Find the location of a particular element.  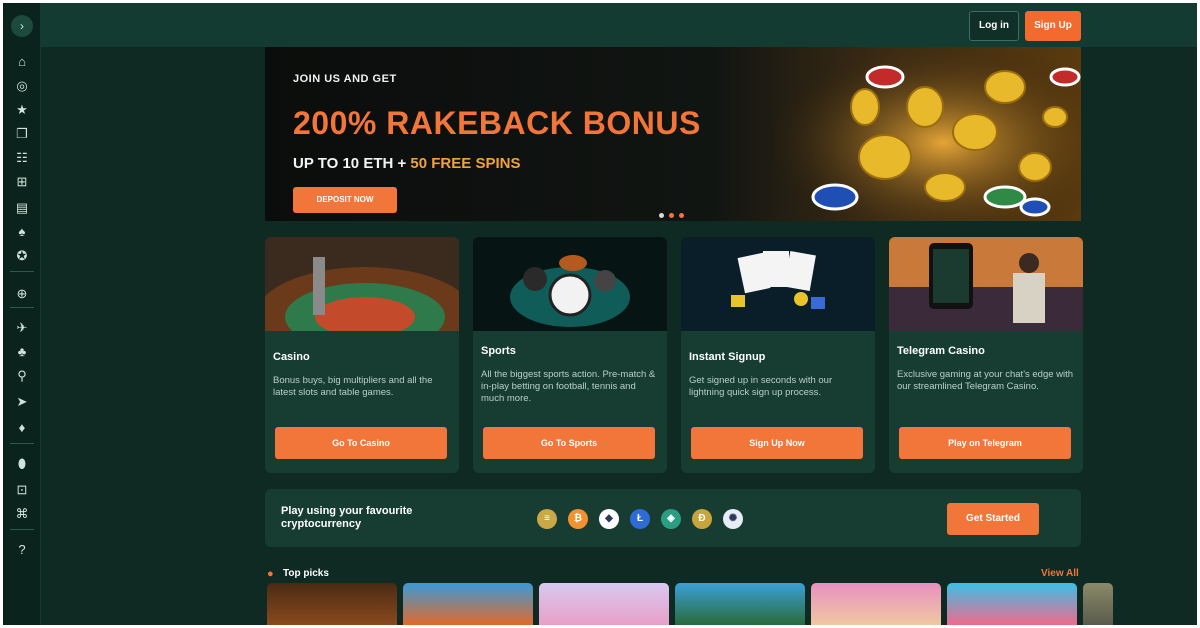

banner-kicker: JOIN US AND GET is located at coordinates (345, 79).